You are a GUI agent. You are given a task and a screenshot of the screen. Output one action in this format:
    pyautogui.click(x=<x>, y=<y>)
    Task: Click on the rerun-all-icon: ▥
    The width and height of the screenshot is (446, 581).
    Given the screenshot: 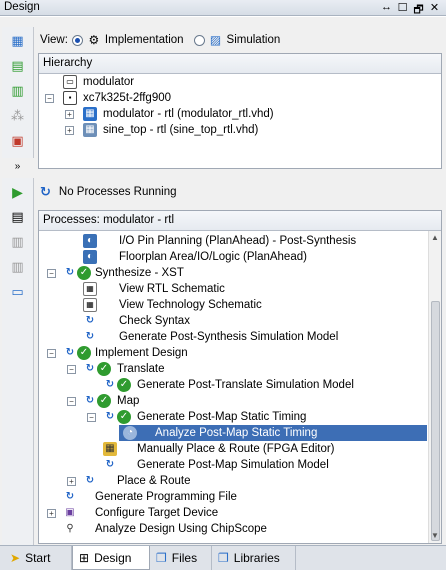 What is the action you would take?
    pyautogui.click(x=18, y=267)
    